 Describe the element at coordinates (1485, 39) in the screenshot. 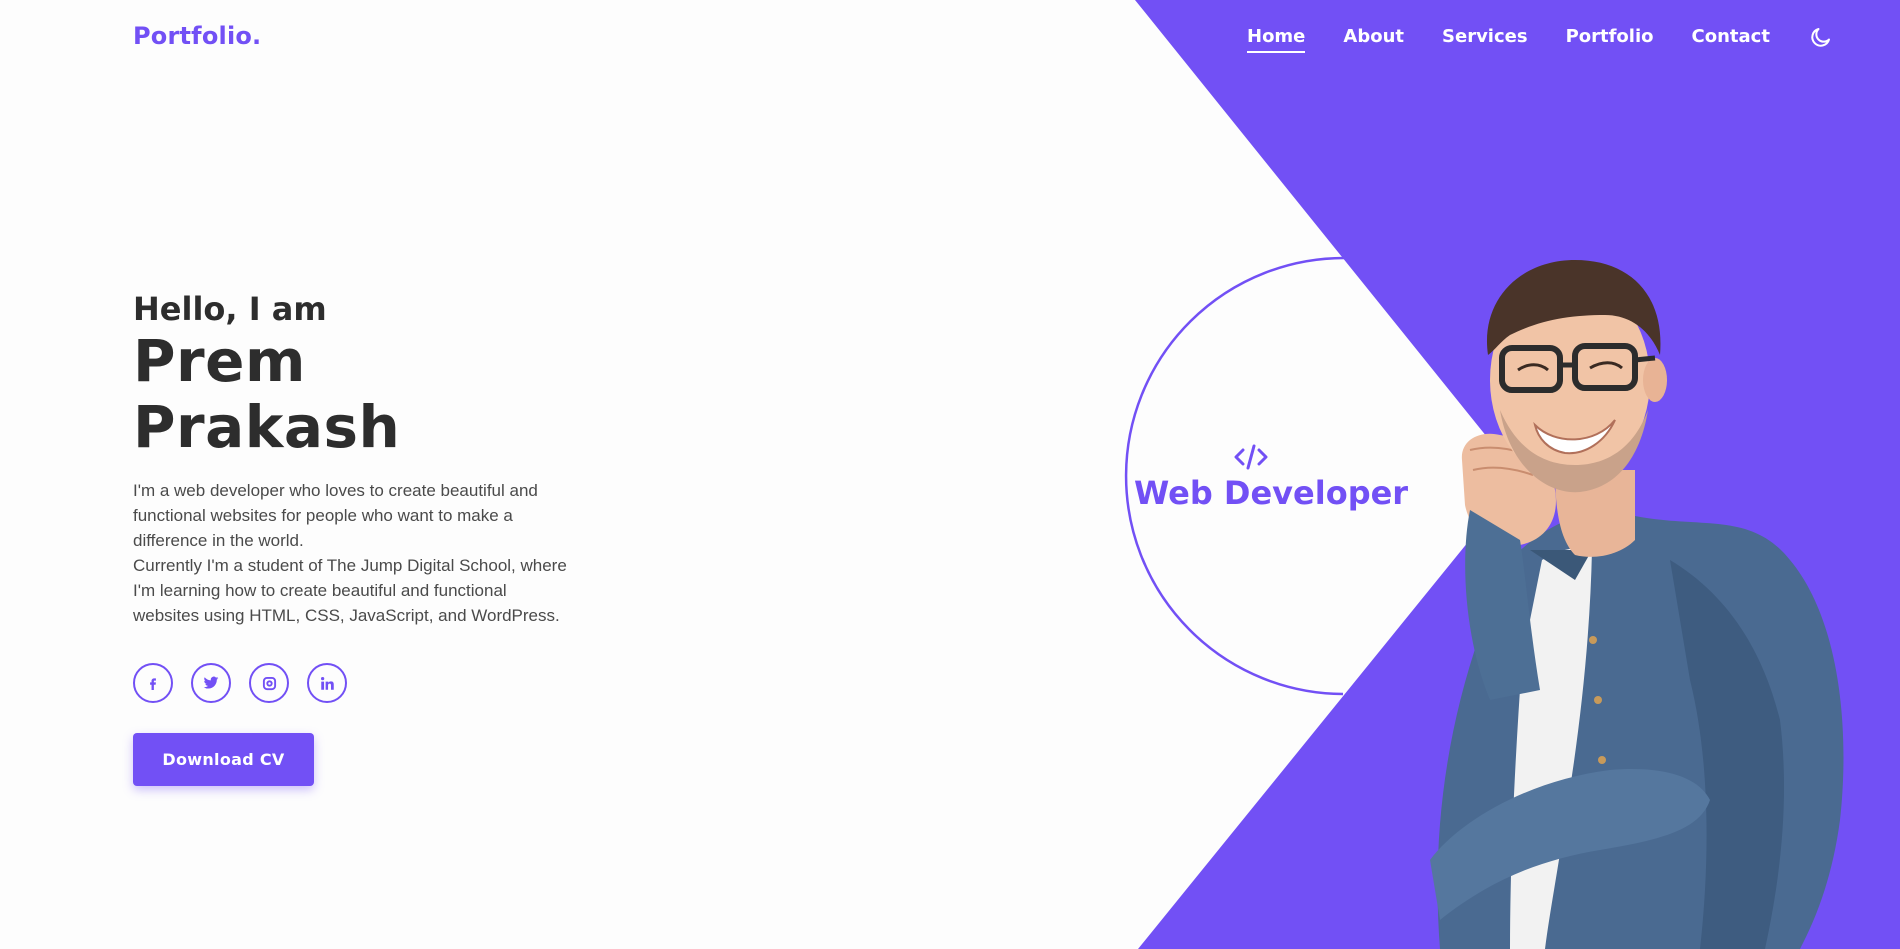

I see `nav-services: Services` at that location.